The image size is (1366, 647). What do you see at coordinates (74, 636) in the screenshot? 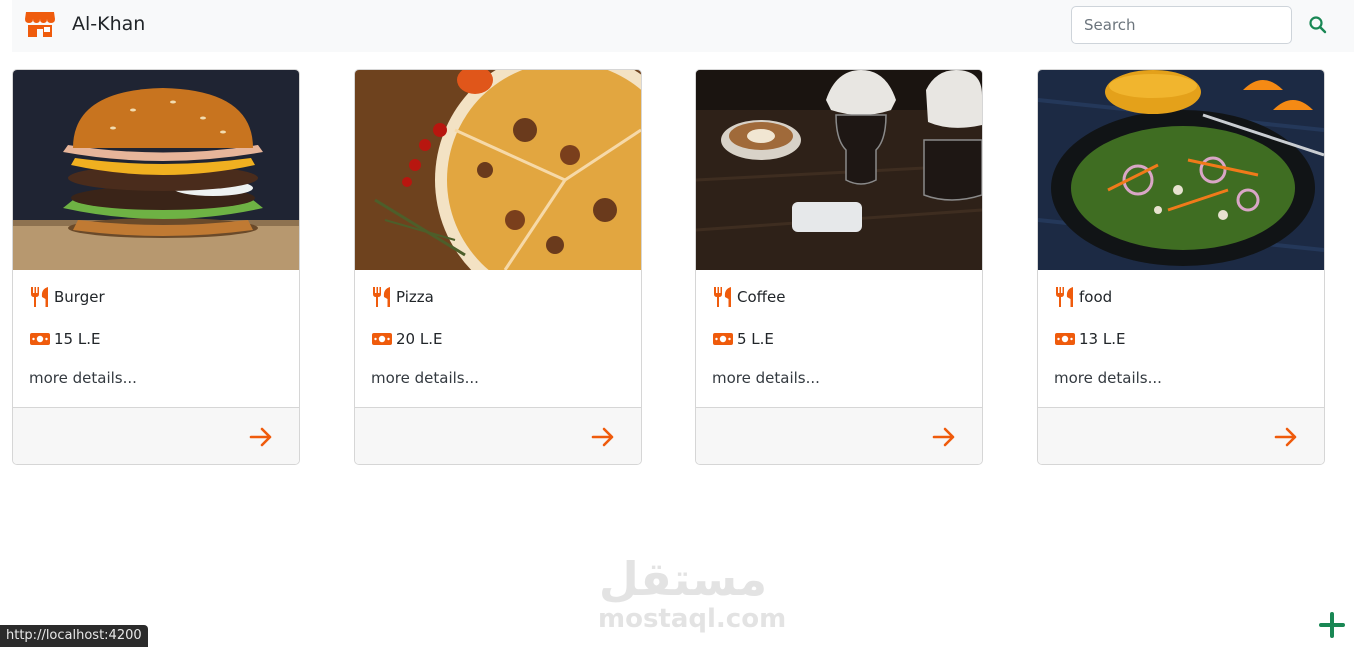
I see `browser-status-url: http://localhost:4200` at bounding box center [74, 636].